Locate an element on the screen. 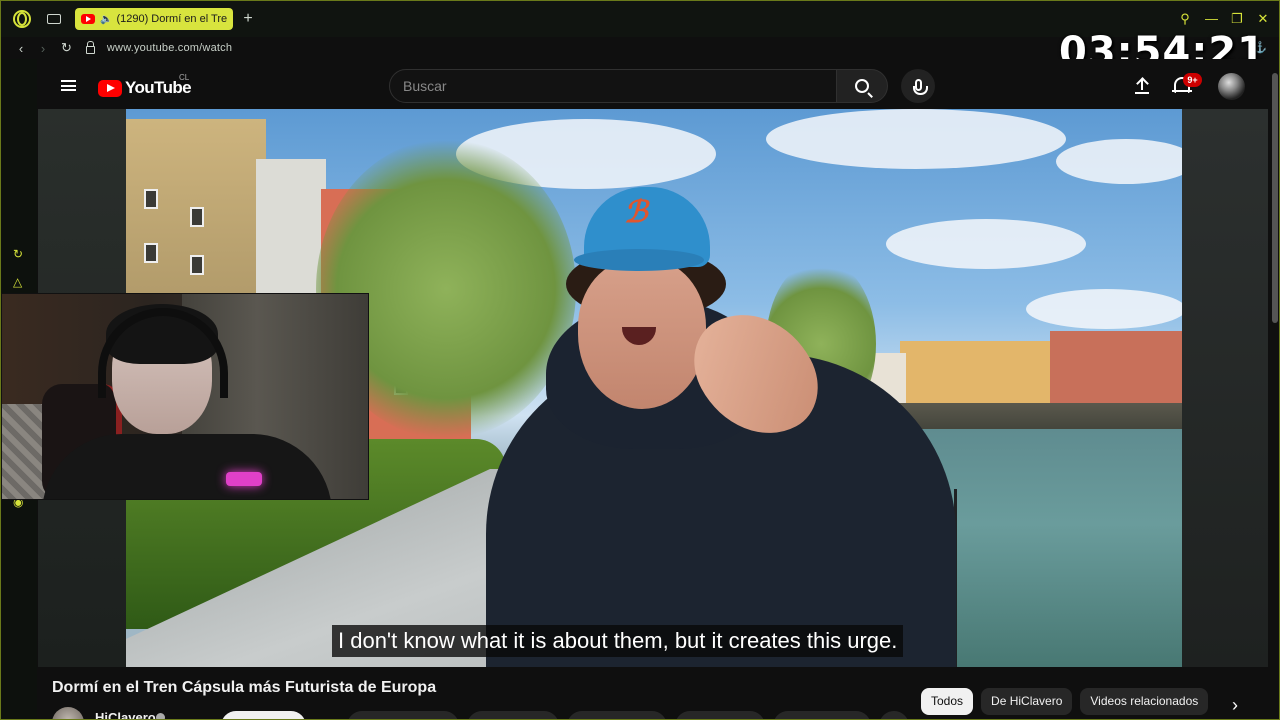  forward-icon: › is located at coordinates (43, 48).